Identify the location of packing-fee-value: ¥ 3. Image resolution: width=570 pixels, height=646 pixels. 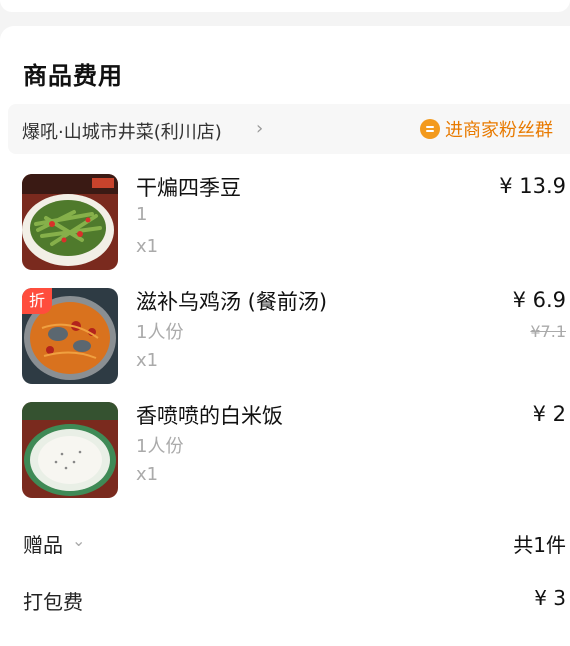
(550, 598).